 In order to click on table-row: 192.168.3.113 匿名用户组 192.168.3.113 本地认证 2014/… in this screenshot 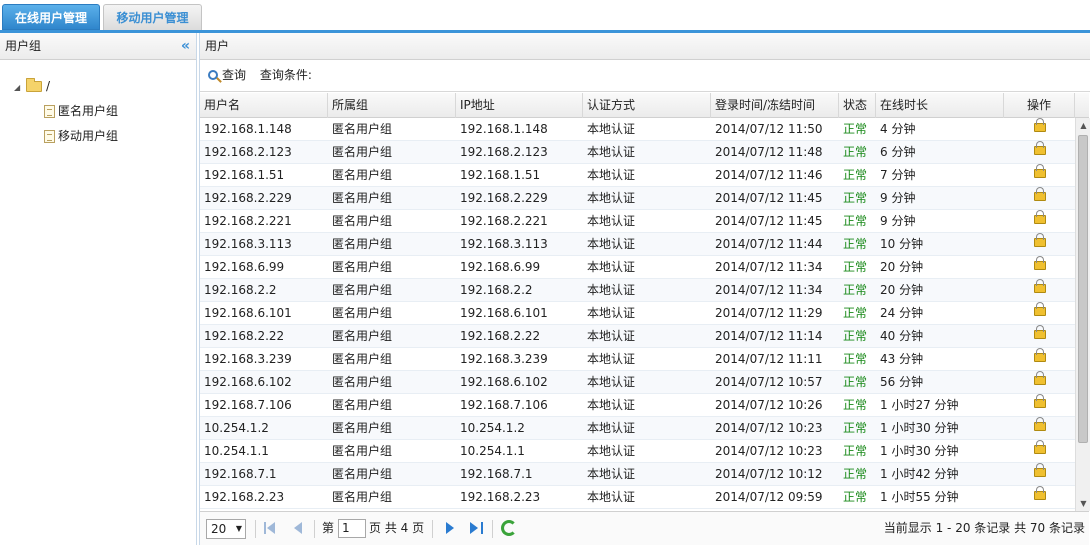, I will do `click(637, 244)`.